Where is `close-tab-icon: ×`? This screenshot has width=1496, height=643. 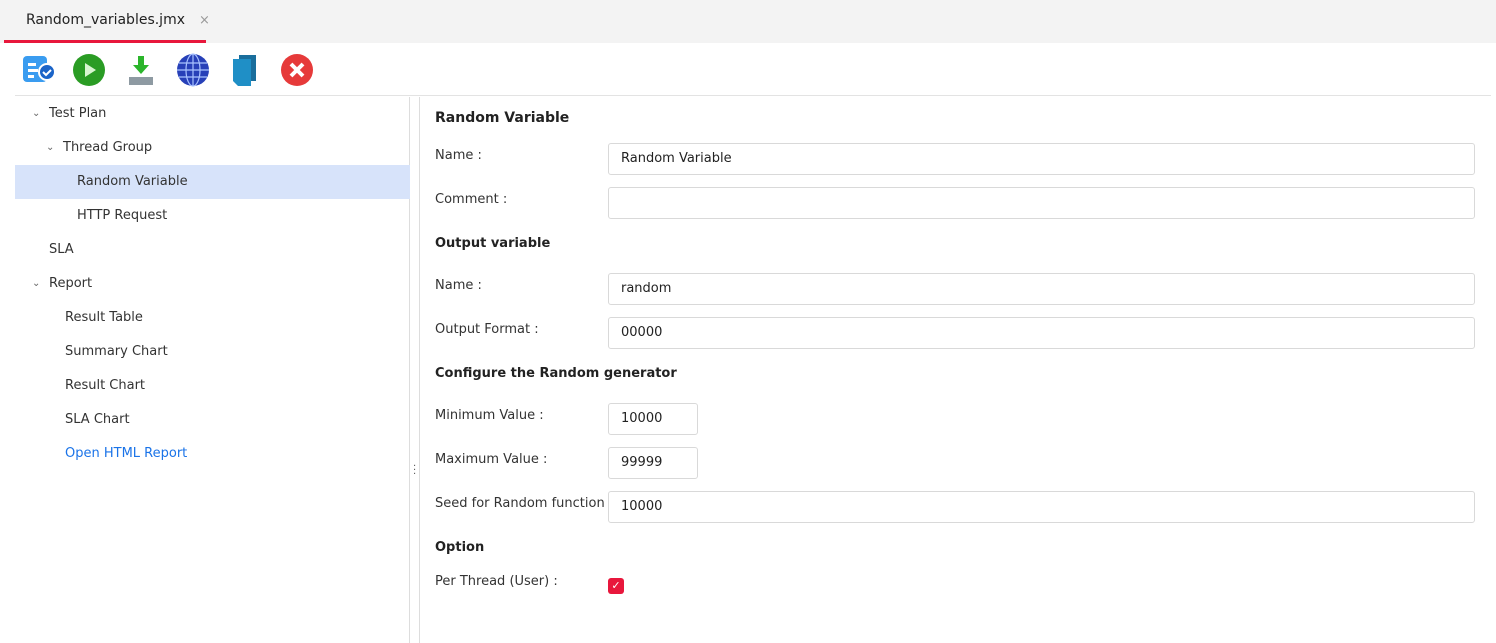 close-tab-icon: × is located at coordinates (204, 20).